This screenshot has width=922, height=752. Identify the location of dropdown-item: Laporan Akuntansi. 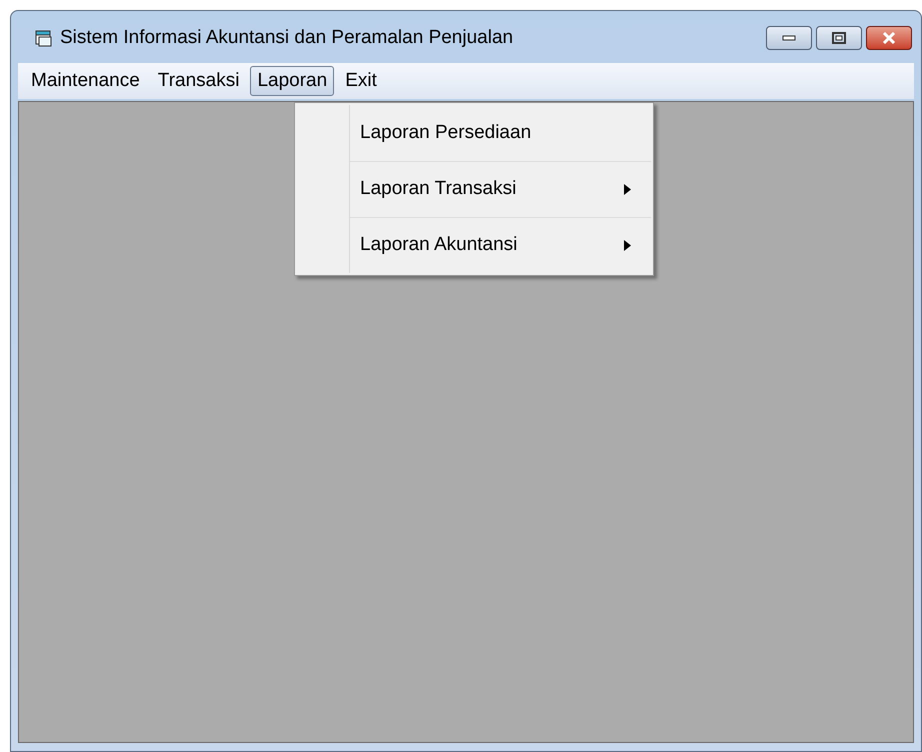
(500, 245).